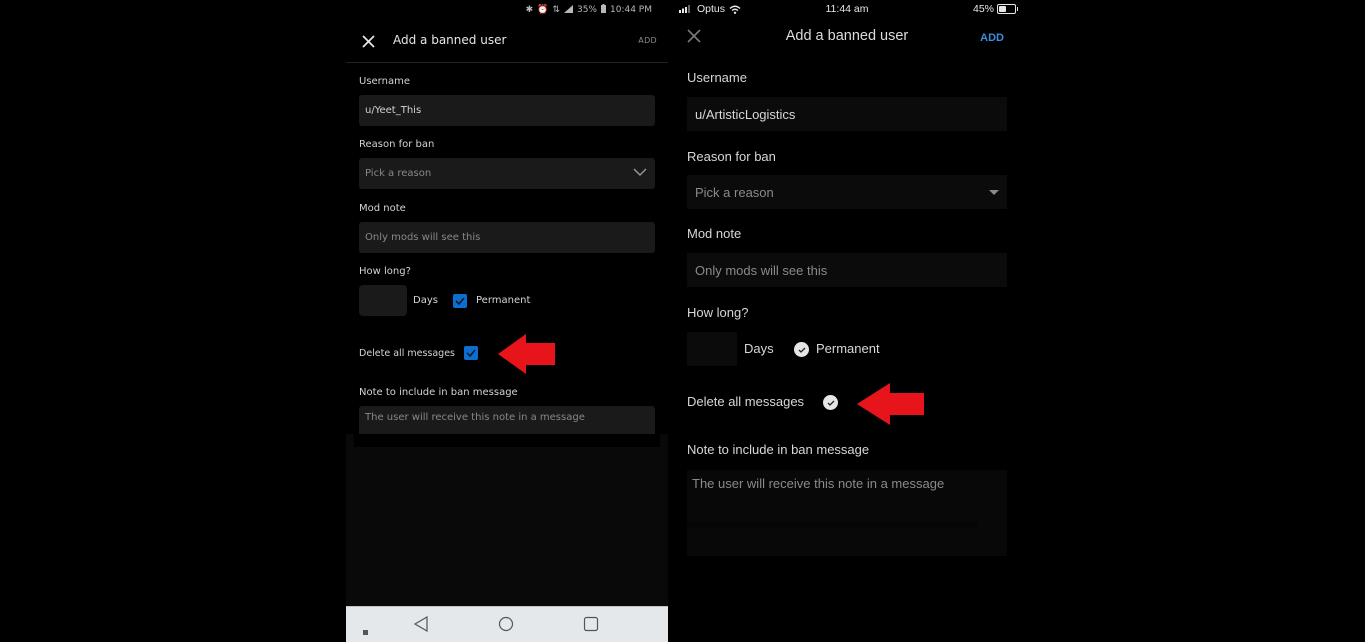  I want to click on caret-down-icon, so click(994, 192).